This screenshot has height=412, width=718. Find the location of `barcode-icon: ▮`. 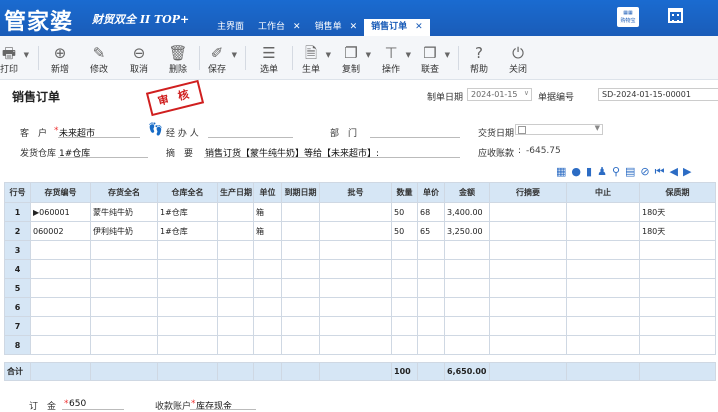

barcode-icon: ▮ is located at coordinates (589, 172).